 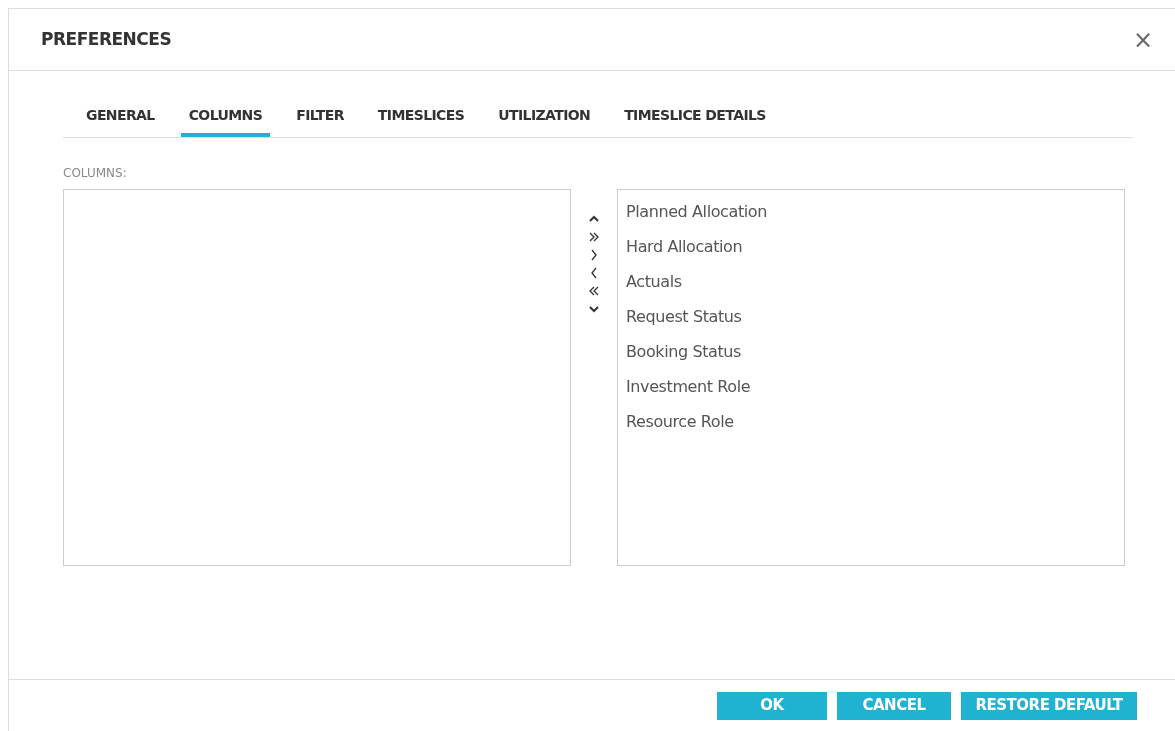 What do you see at coordinates (421, 117) in the screenshot?
I see `tab: TIMESLICES` at bounding box center [421, 117].